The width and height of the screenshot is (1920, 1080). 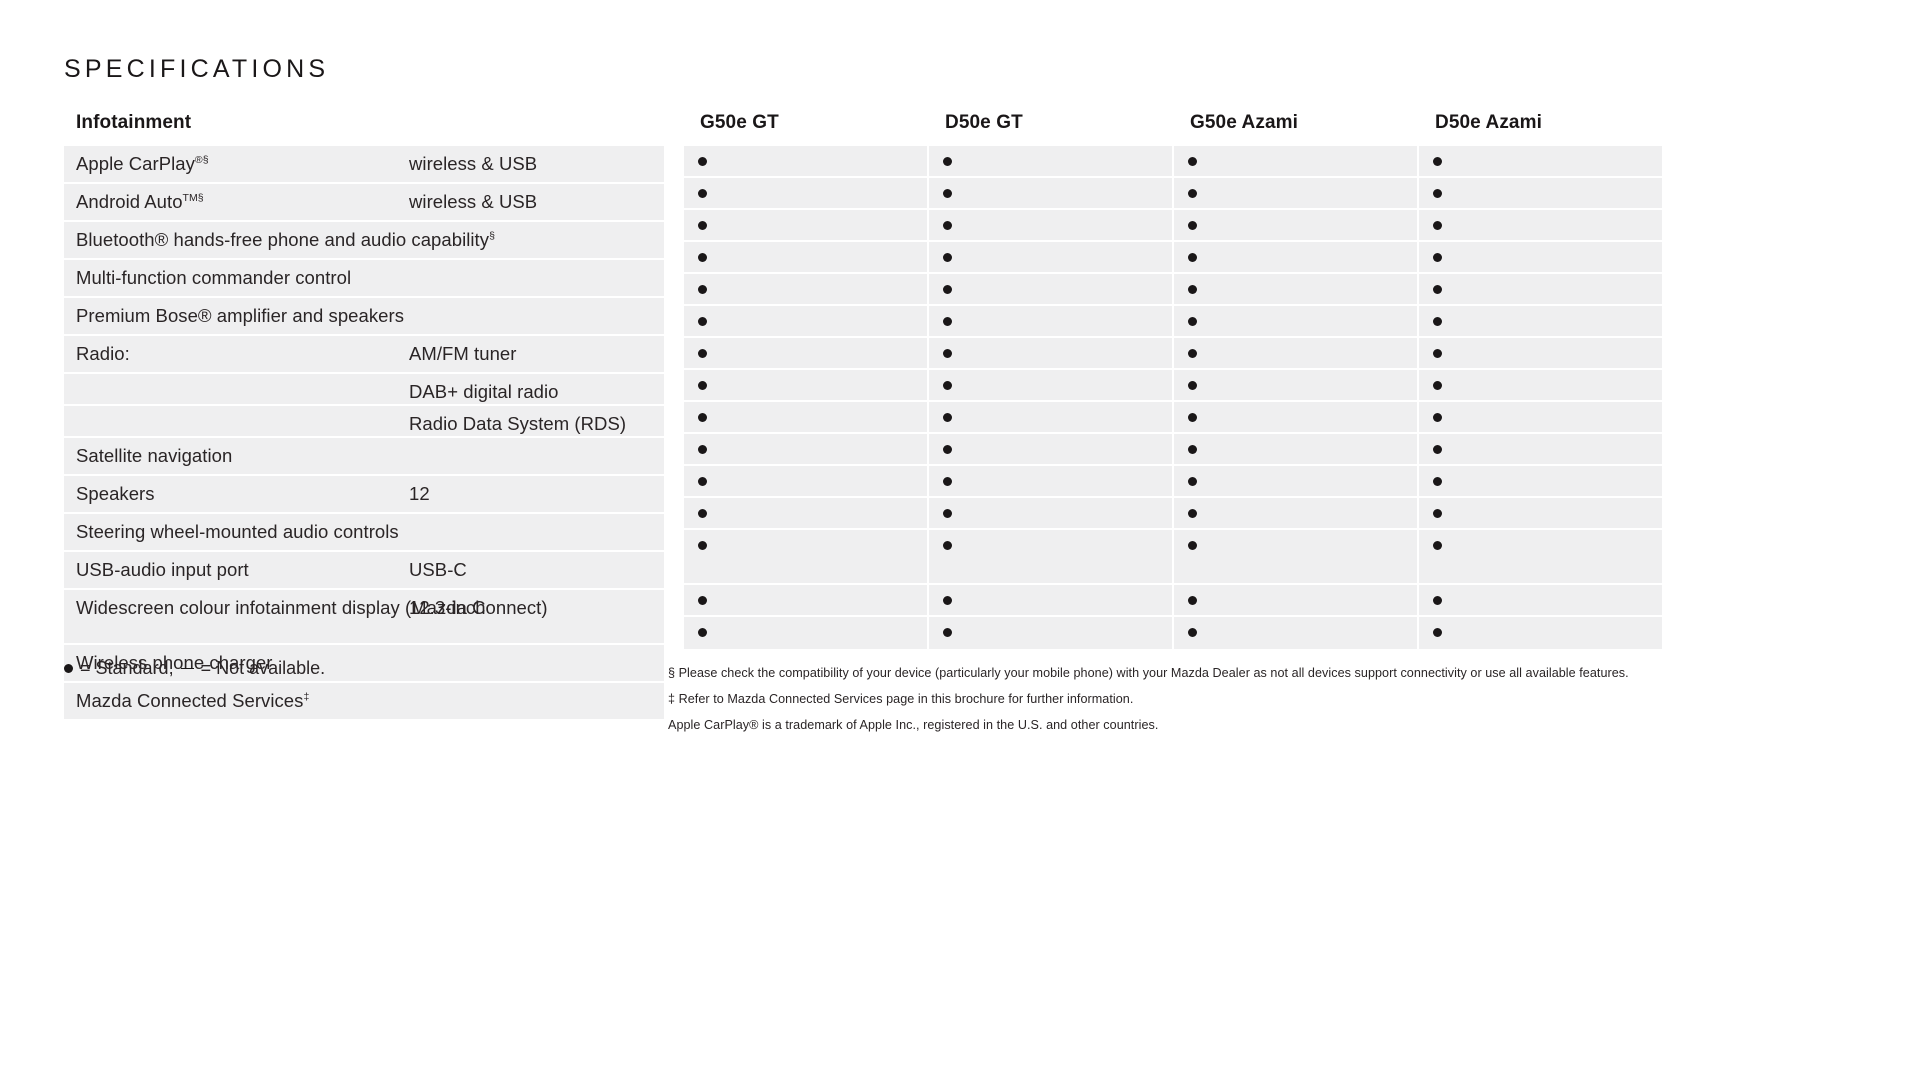 What do you see at coordinates (197, 69) in the screenshot?
I see `page-title: SPECIFICATIONS` at bounding box center [197, 69].